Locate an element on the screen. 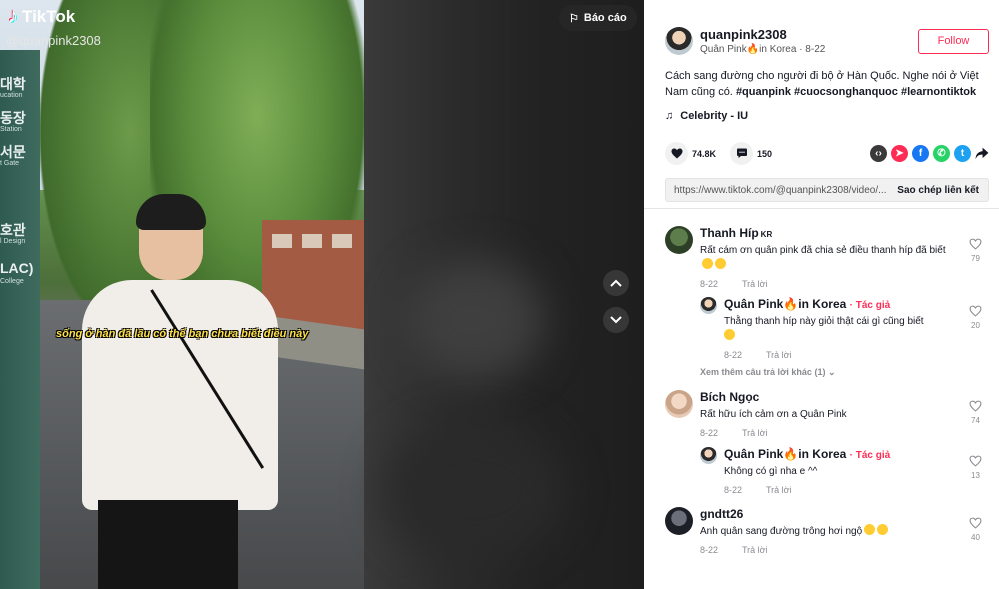  author-subline: Quân Pink🔥in Korea · 8-22 is located at coordinates (763, 49).